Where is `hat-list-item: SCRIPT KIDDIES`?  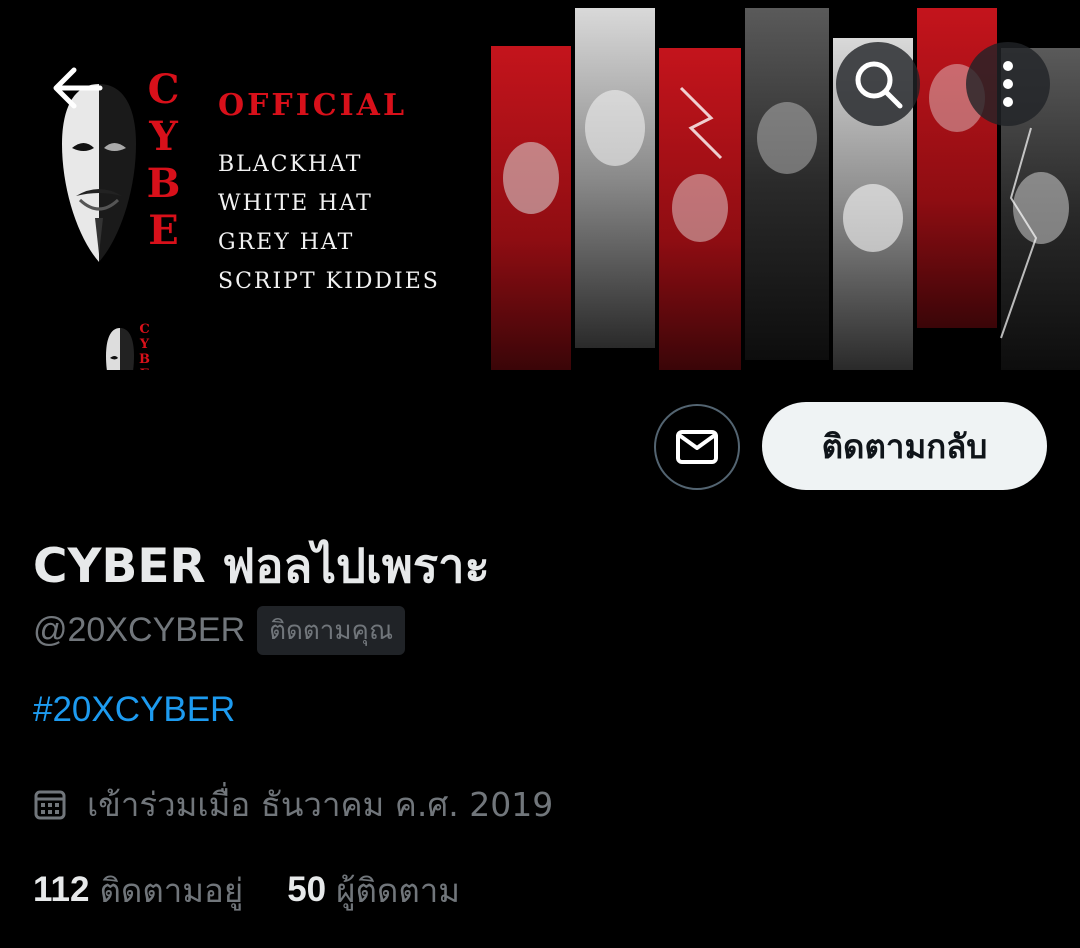
hat-list-item: SCRIPT KIDDIES is located at coordinates (329, 281).